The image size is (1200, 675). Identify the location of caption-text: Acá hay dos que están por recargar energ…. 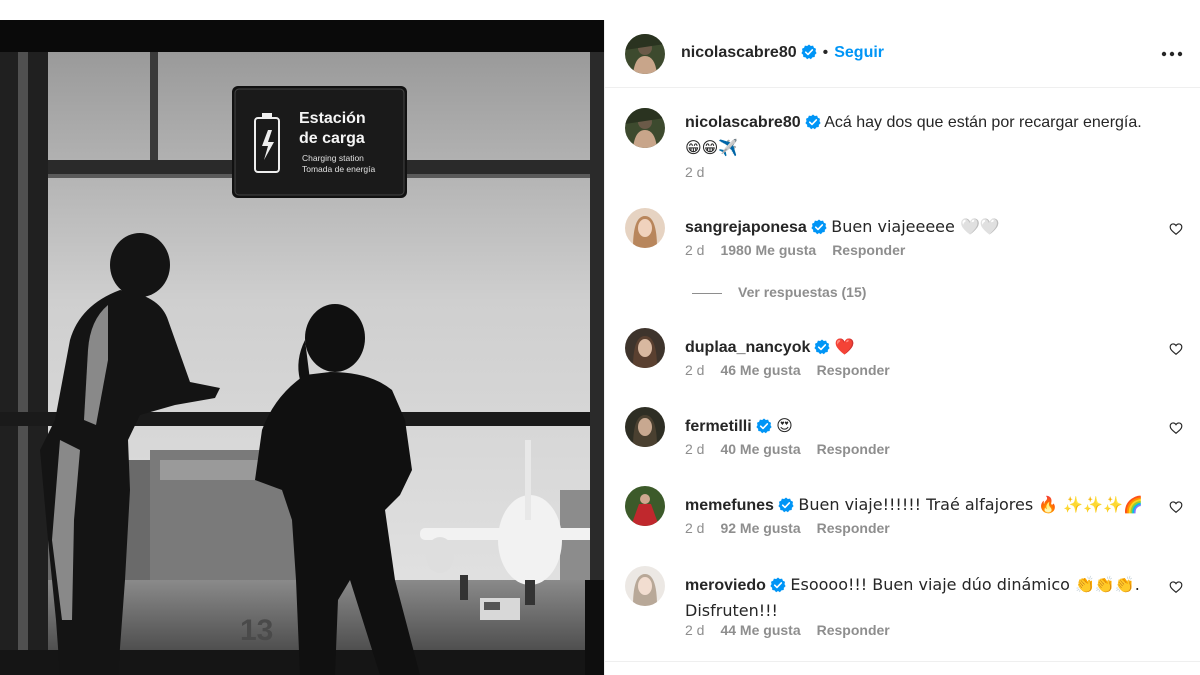
(983, 122).